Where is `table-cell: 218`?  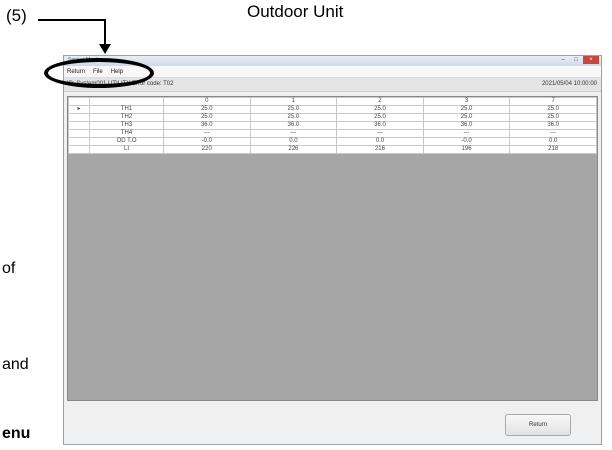 table-cell: 218 is located at coordinates (553, 149).